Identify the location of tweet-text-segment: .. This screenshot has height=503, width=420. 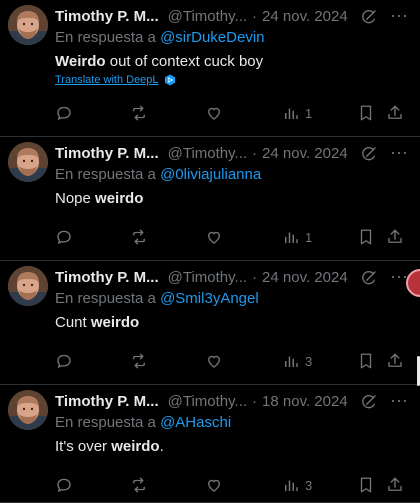
(161, 446).